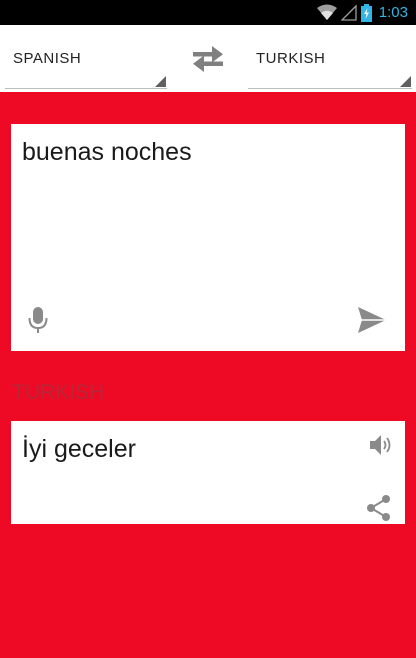 The width and height of the screenshot is (416, 658). What do you see at coordinates (58, 392) in the screenshot?
I see `target-language-heading: TURKISH` at bounding box center [58, 392].